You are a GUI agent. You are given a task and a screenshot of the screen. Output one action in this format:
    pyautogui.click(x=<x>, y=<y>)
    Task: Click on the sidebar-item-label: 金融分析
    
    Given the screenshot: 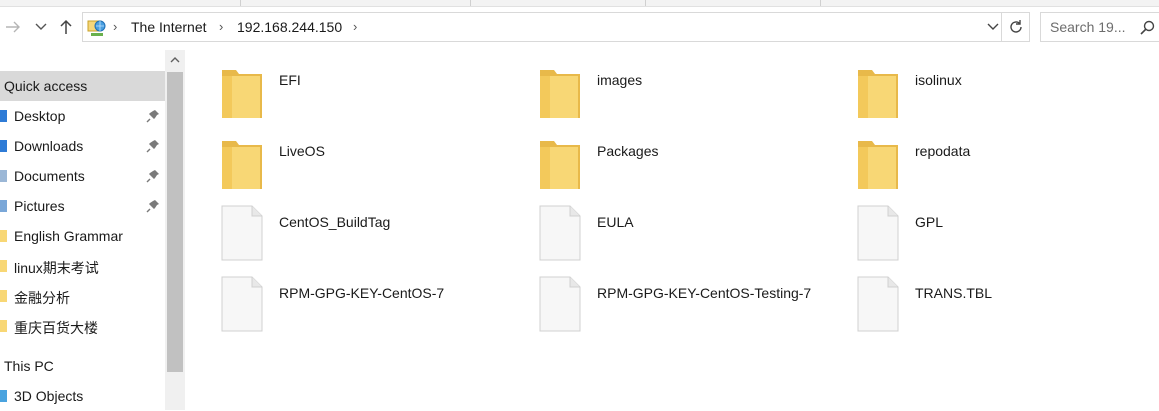 What is the action you would take?
    pyautogui.click(x=42, y=298)
    